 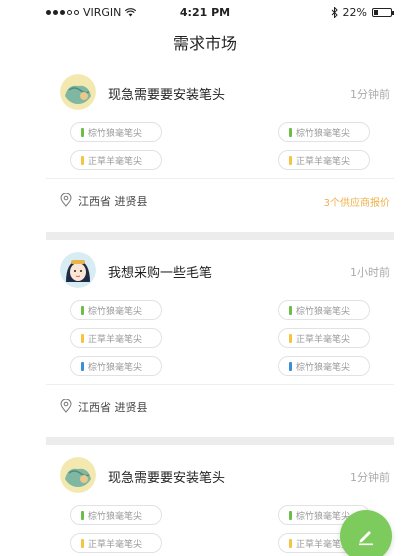 What do you see at coordinates (357, 201) in the screenshot?
I see `supplier-quote-link: 3个供应商报价` at bounding box center [357, 201].